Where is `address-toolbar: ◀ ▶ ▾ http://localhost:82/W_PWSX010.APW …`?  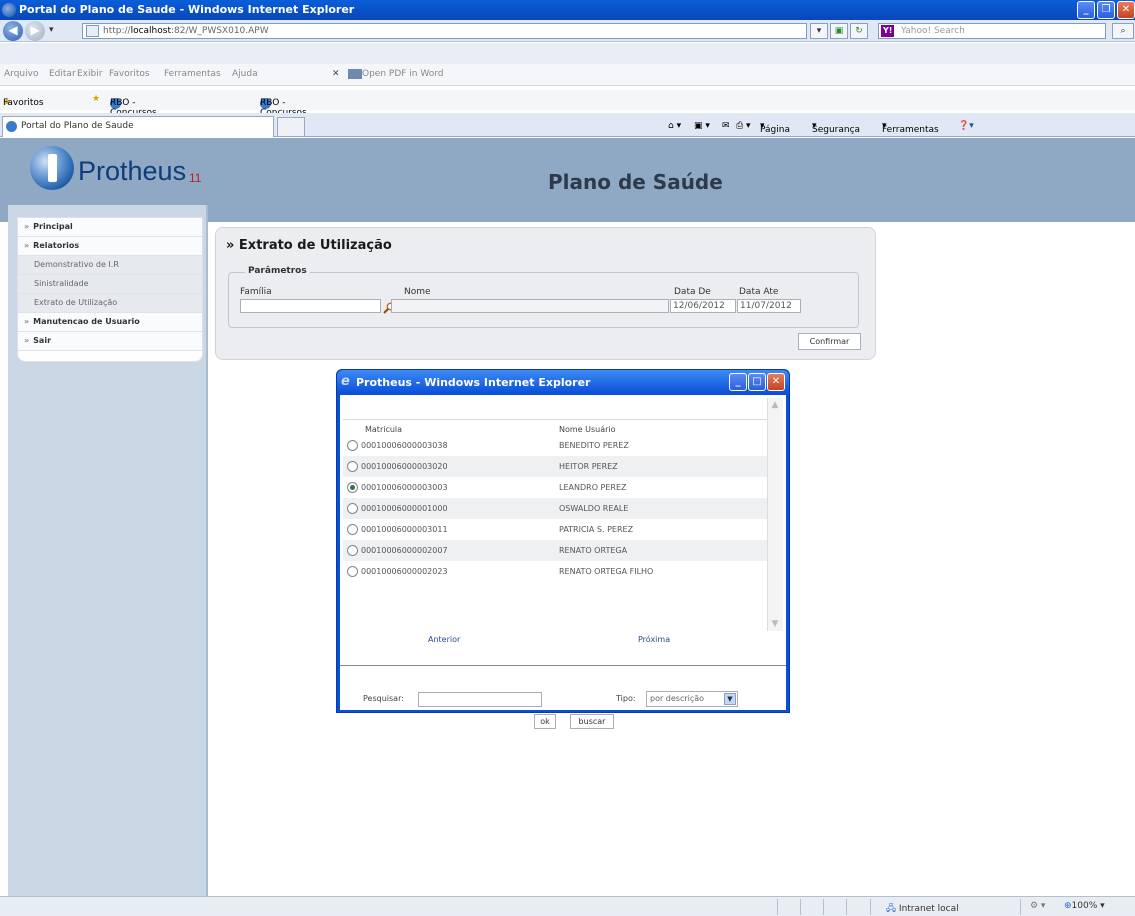 address-toolbar: ◀ ▶ ▾ http://localhost:82/W_PWSX010.APW … is located at coordinates (567, 31).